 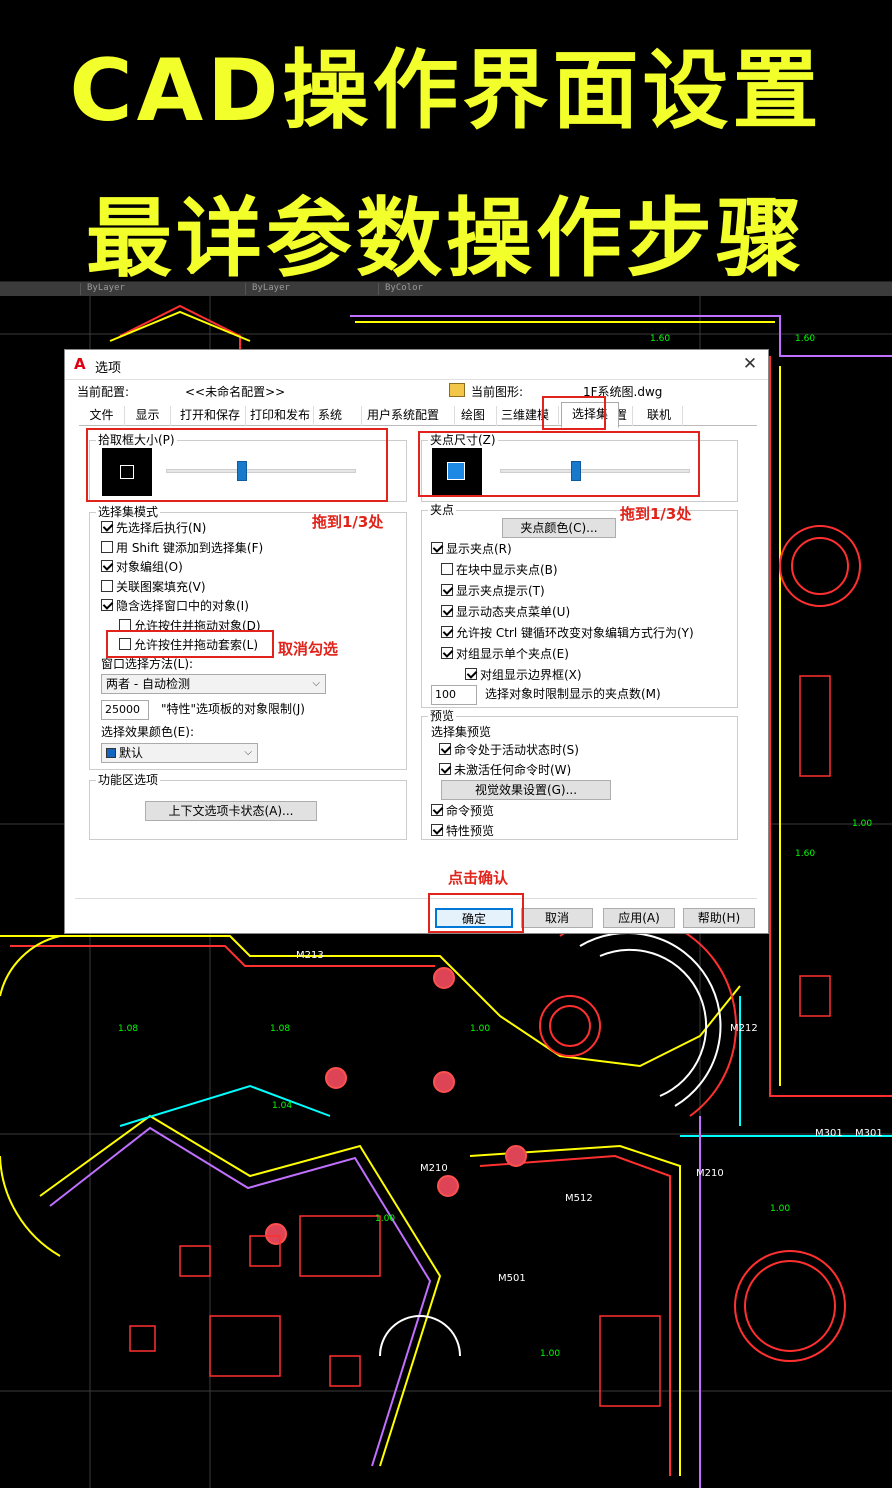 What do you see at coordinates (179, 753) in the screenshot?
I see `effect-color-dropdown: 默认 ⌵` at bounding box center [179, 753].